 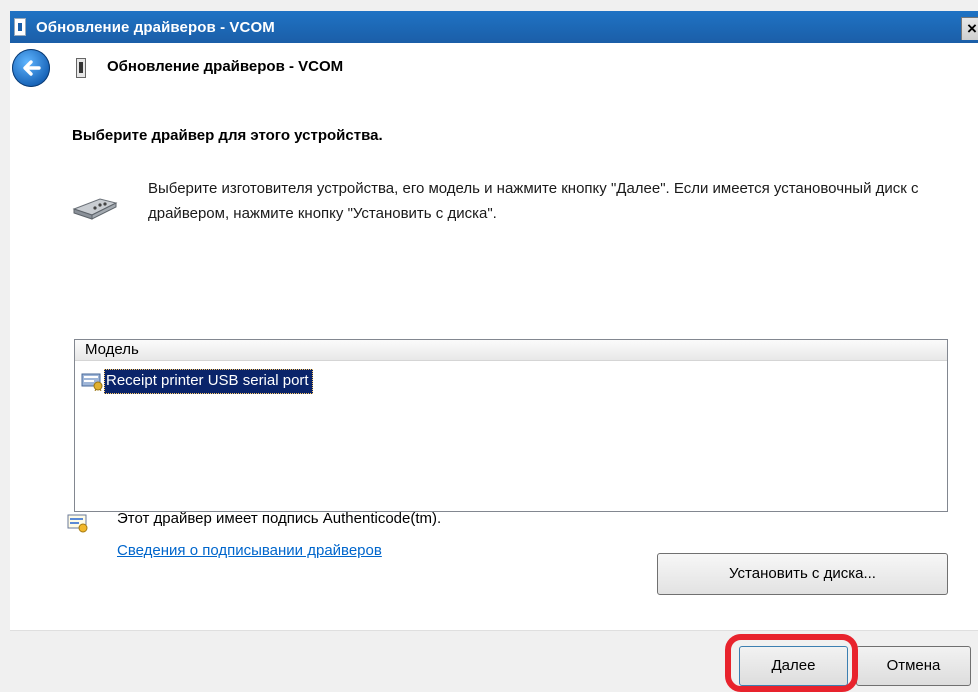 I want to click on cancel-button: Отмена, so click(x=913, y=666).